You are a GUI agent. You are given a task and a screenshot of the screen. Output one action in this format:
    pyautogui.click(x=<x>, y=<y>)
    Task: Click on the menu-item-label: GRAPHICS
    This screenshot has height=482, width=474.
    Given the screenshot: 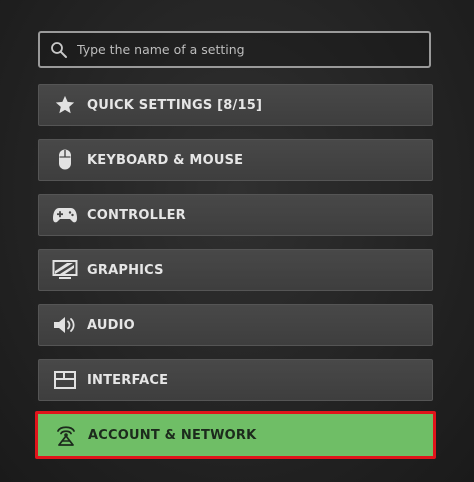 What is the action you would take?
    pyautogui.click(x=125, y=270)
    